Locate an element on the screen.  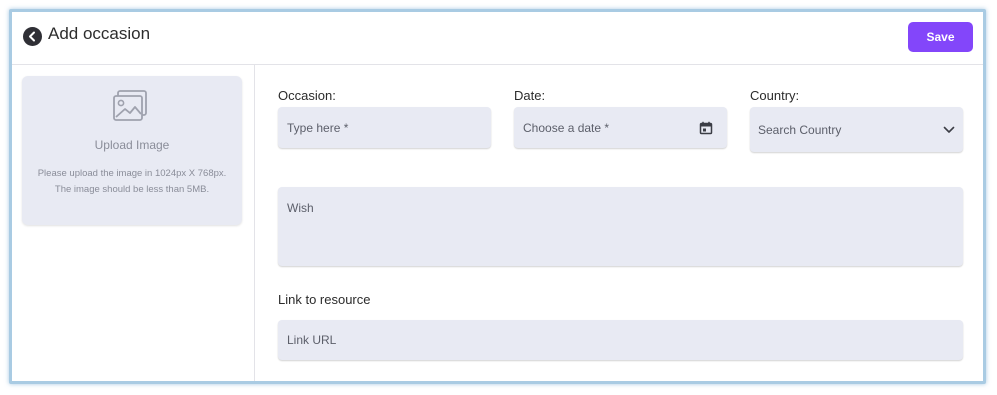
date-field-wrapper is located at coordinates (620, 127).